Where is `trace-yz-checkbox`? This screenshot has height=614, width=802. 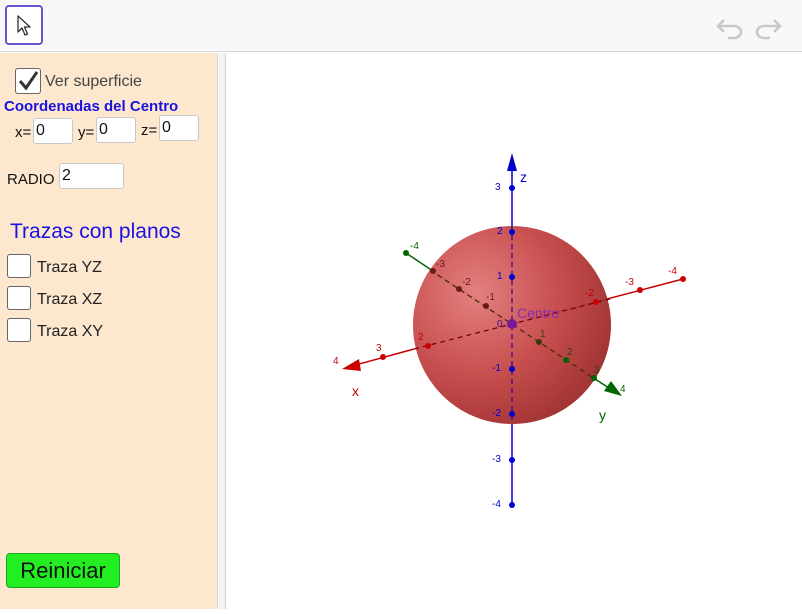
trace-yz-checkbox is located at coordinates (19, 266).